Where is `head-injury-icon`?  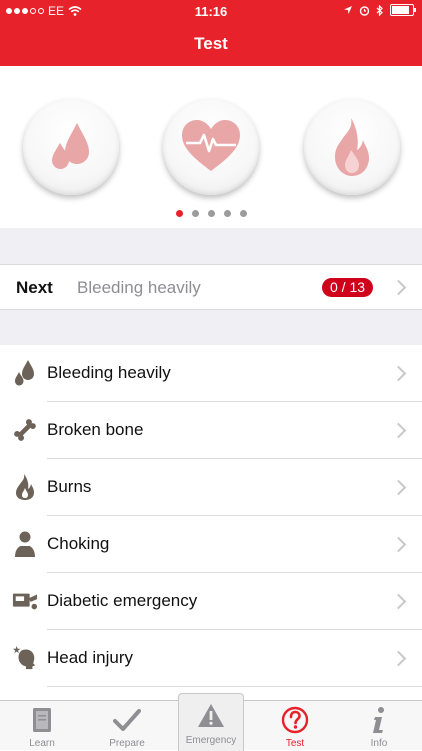
head-injury-icon is located at coordinates (25, 658).